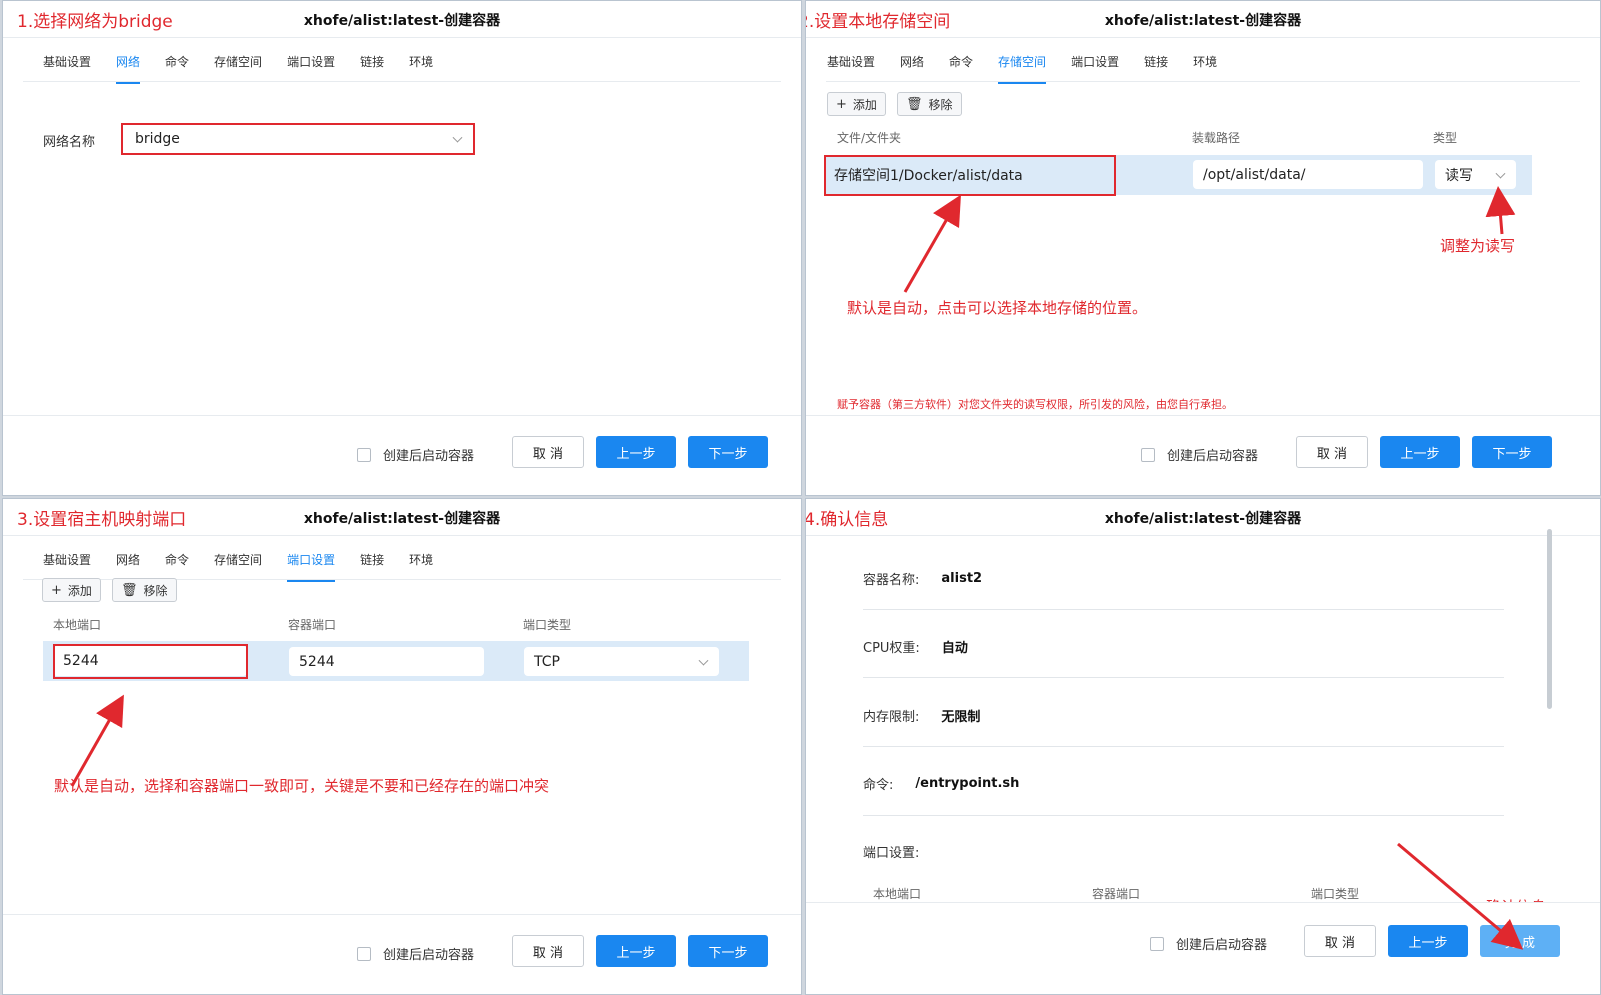 The height and width of the screenshot is (995, 1601). What do you see at coordinates (891, 580) in the screenshot?
I see `container-name-label: 容器名称:` at bounding box center [891, 580].